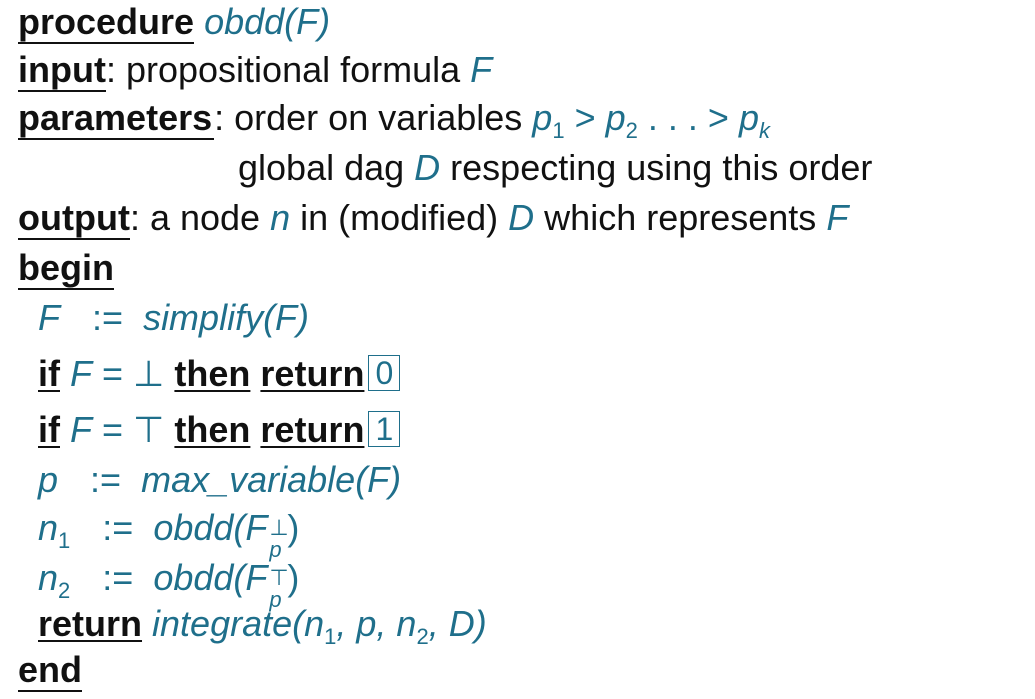  I want to click on output-D: D, so click(521, 217).